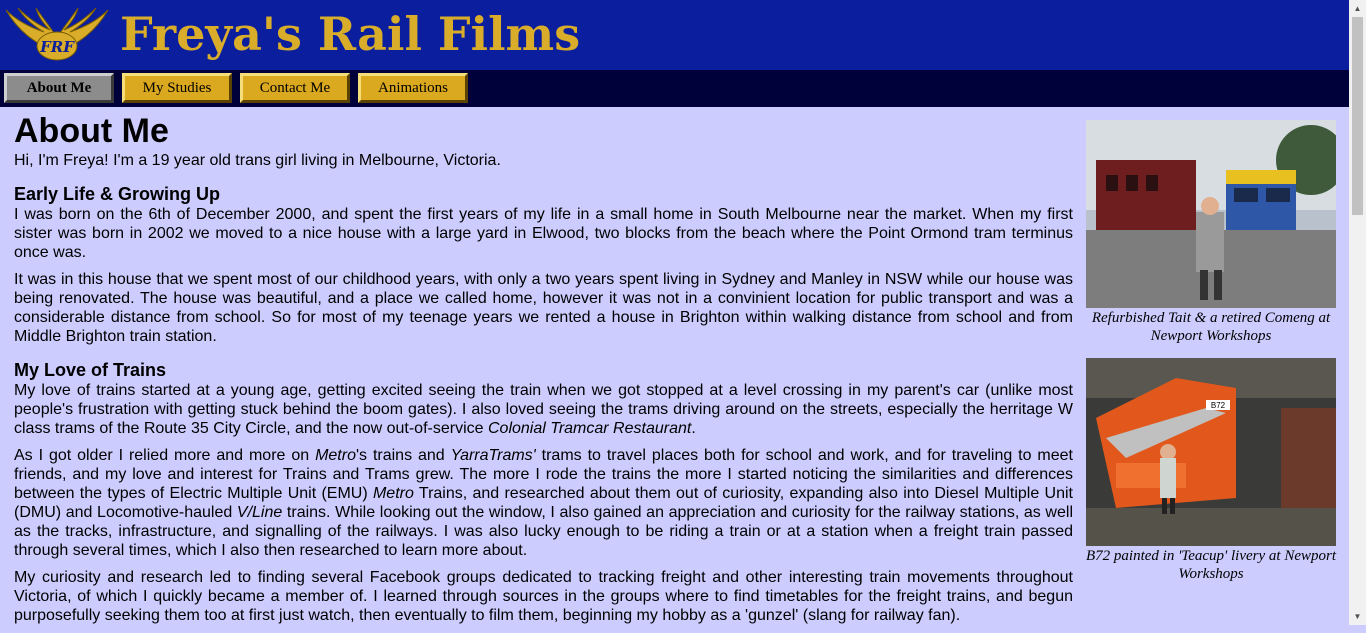 Image resolution: width=1366 pixels, height=633 pixels. Describe the element at coordinates (693, 428) in the screenshot. I see `text-span: .` at that location.